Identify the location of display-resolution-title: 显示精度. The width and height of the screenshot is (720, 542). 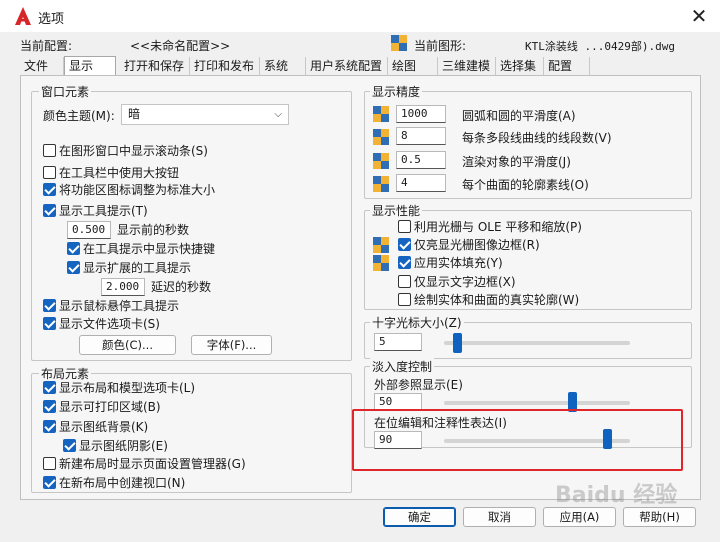
(396, 91).